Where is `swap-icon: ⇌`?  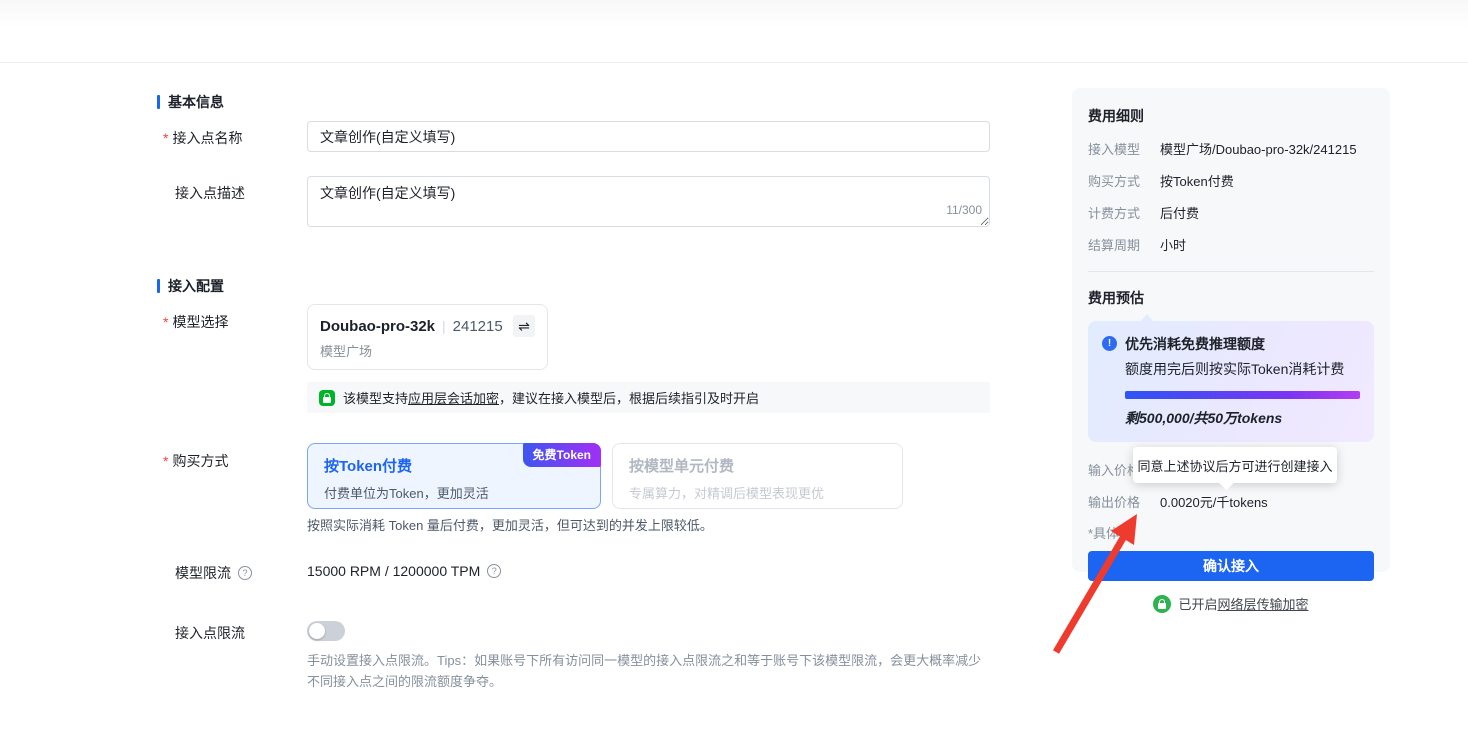 swap-icon: ⇌ is located at coordinates (524, 325).